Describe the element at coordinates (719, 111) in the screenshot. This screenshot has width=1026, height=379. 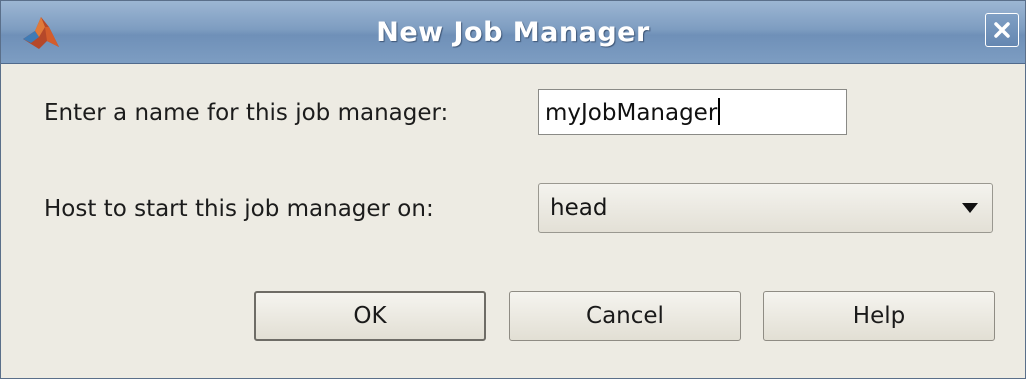
I see `text-caret` at that location.